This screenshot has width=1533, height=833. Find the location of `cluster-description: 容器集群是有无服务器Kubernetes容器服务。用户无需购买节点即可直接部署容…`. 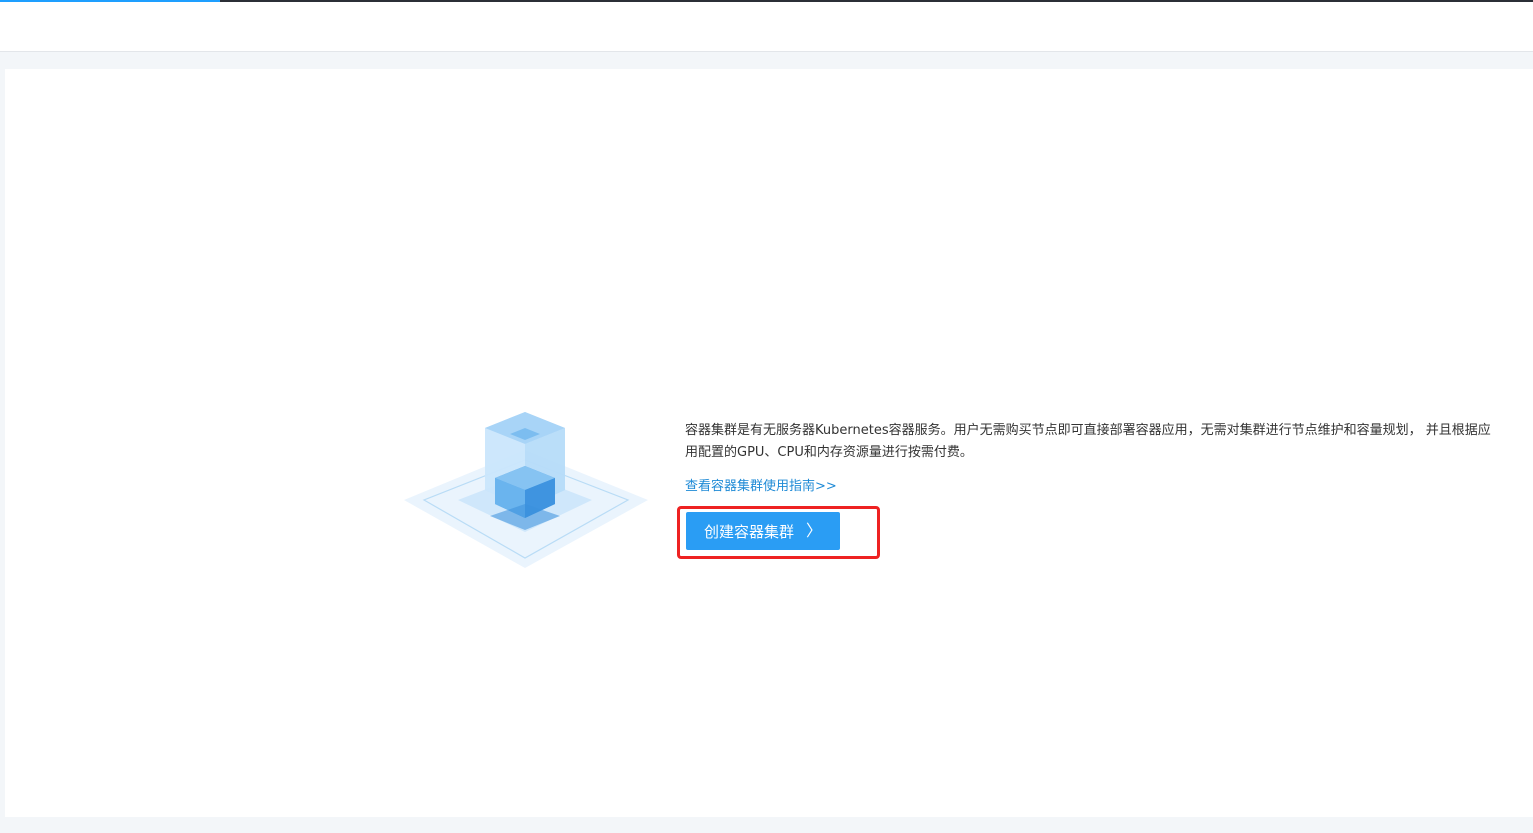

cluster-description: 容器集群是有无服务器Kubernetes容器服务。用户无需购买节点即可直接部署容… is located at coordinates (1088, 441).